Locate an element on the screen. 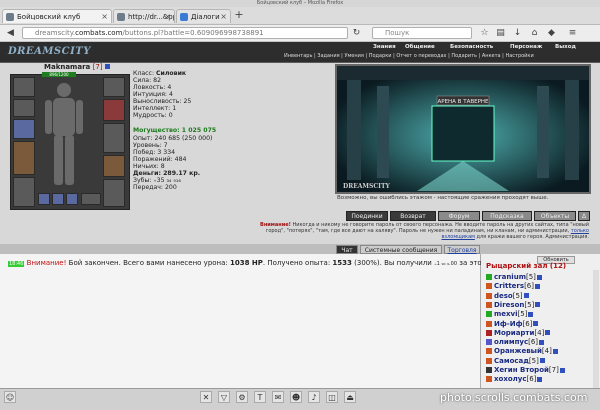 The width and height of the screenshot is (600, 410). player-row: Иф-Иф[6] is located at coordinates (512, 324).